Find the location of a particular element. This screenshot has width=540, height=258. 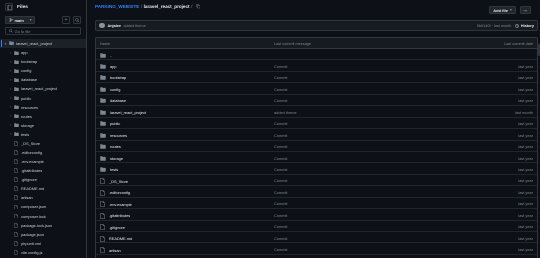

table-row: .gitattributes Commit last year is located at coordinates (316, 215).